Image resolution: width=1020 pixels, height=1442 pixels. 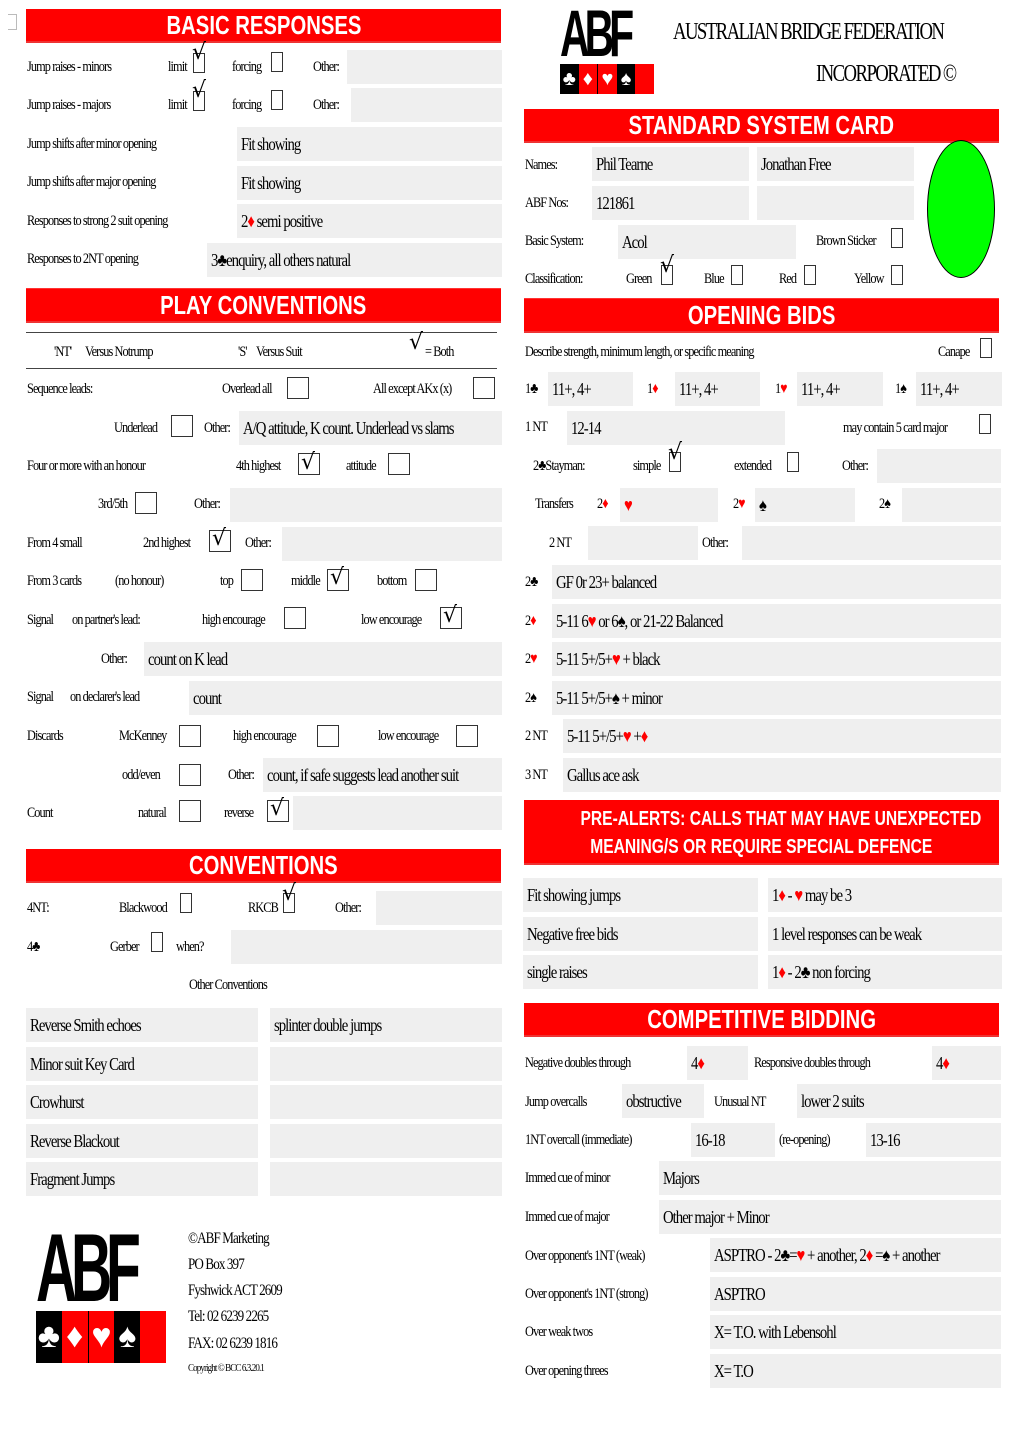 I want to click on classification-blue-checkbox, so click(x=737, y=275).